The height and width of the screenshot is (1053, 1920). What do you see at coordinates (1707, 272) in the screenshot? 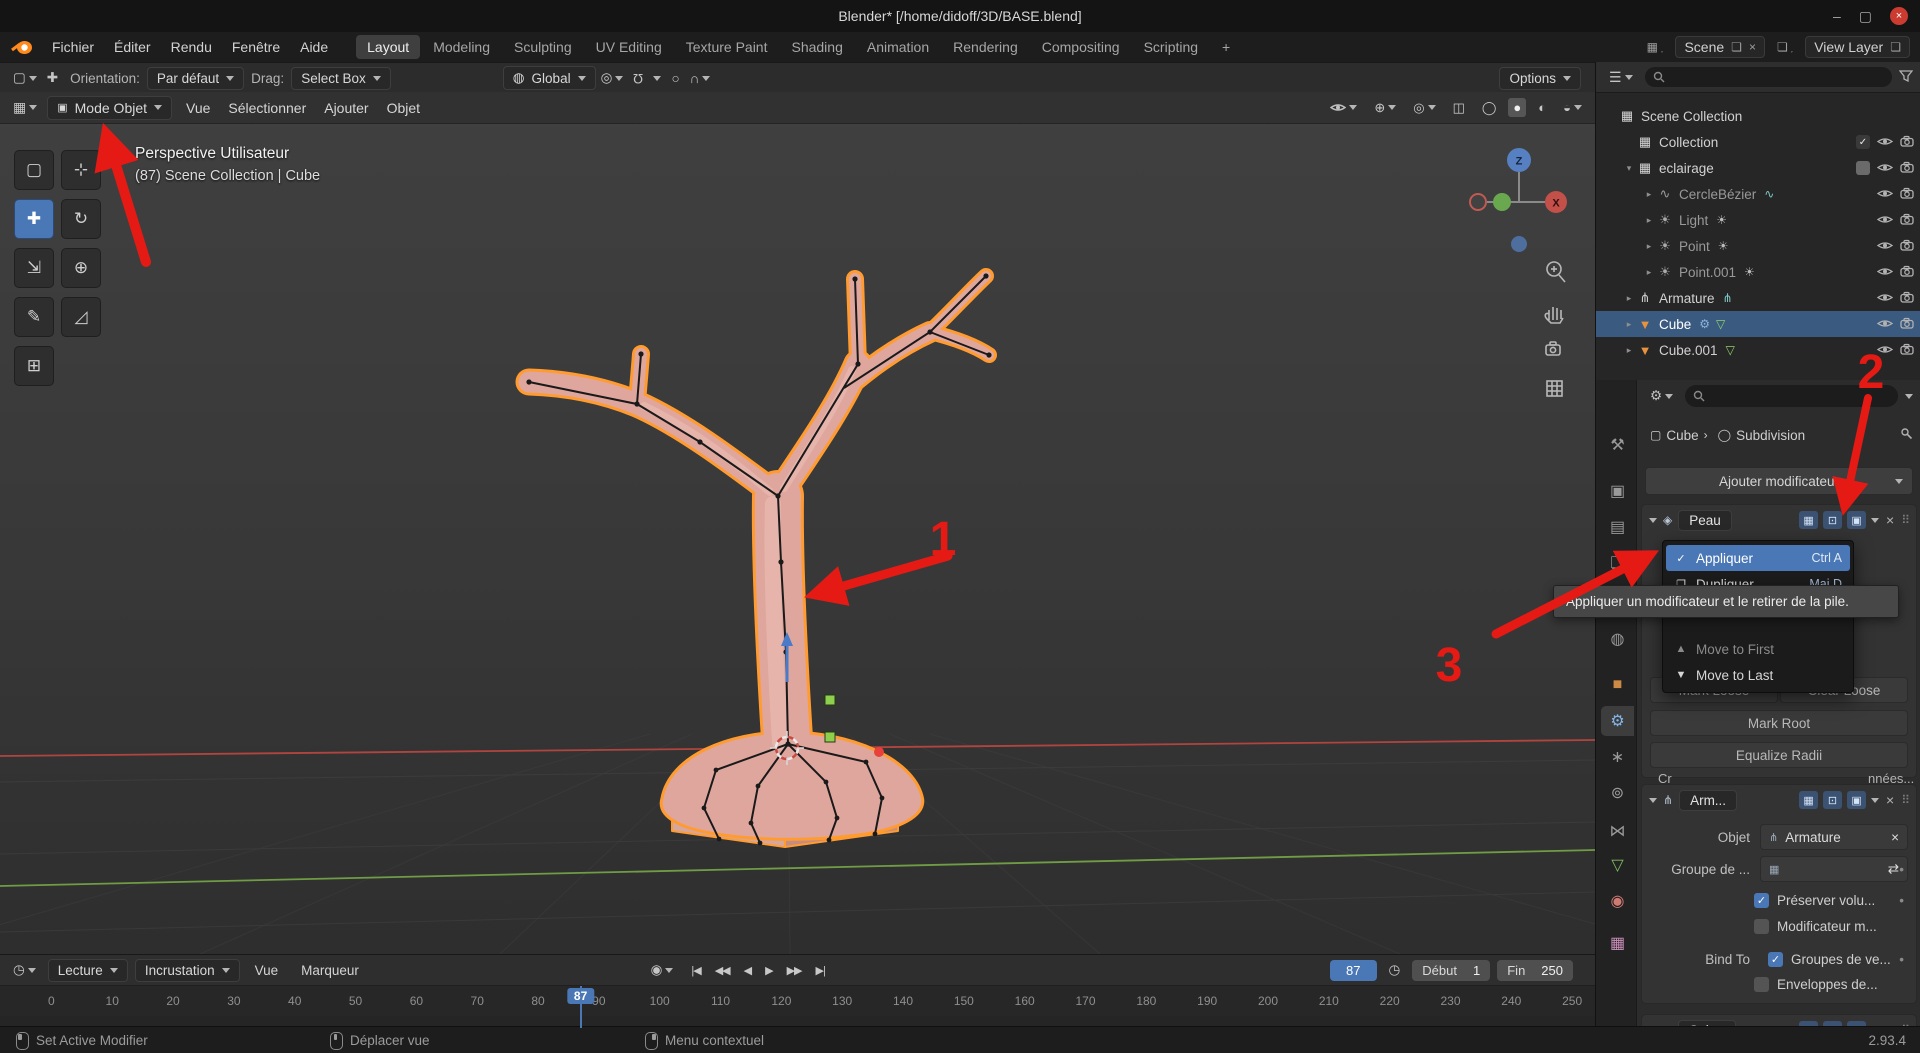
I see `outliner-item-label: Point.001` at bounding box center [1707, 272].